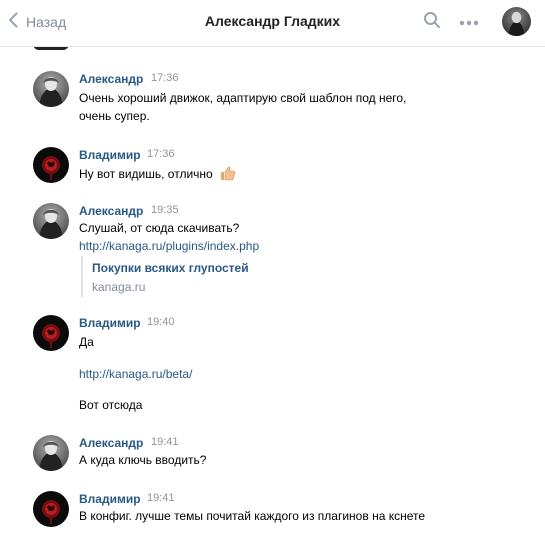 The width and height of the screenshot is (545, 533). I want to click on search-button, so click(432, 22).